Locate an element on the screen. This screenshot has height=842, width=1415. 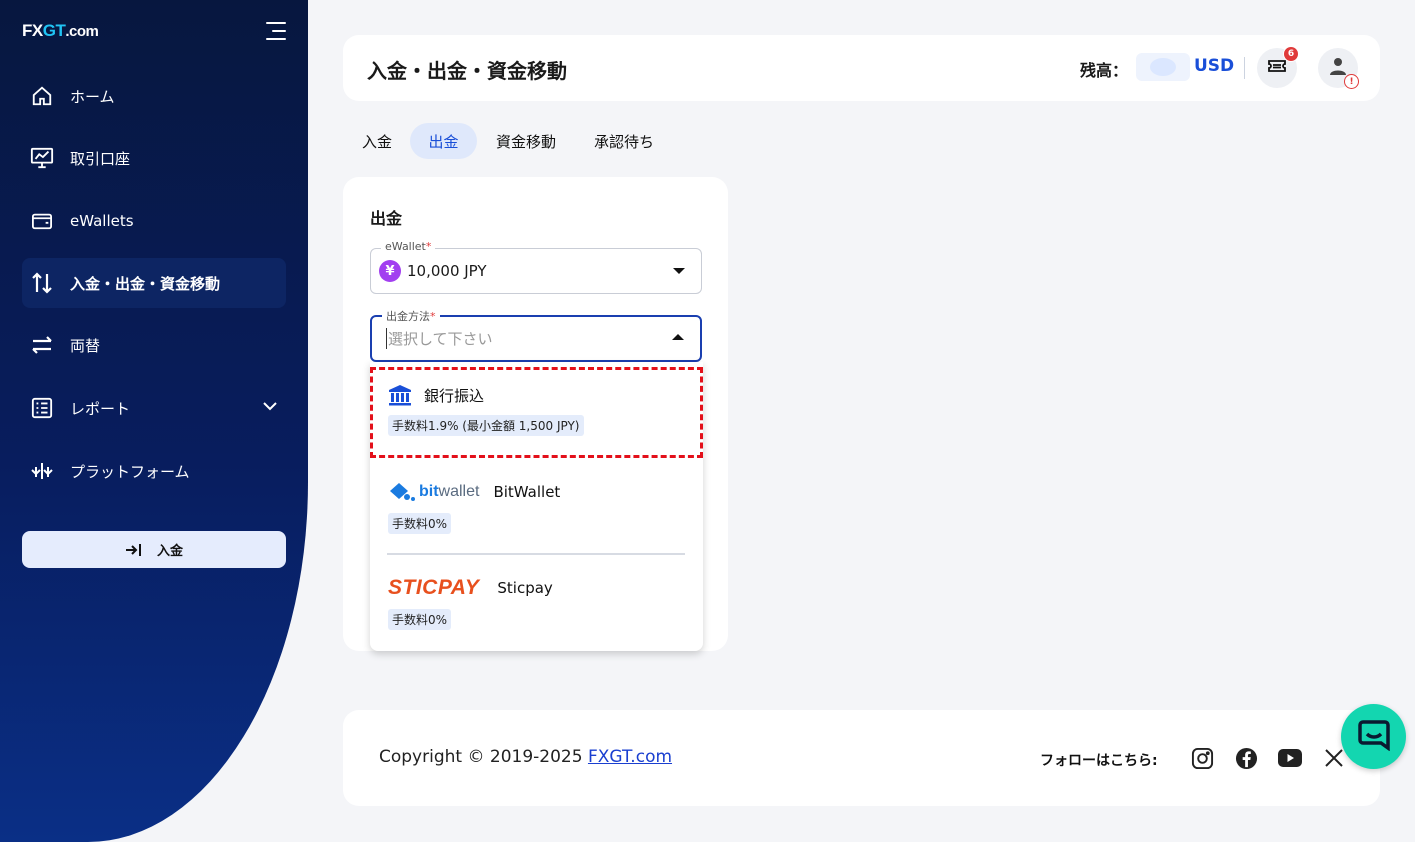
sidebar-item-label: 両替 is located at coordinates (85, 345).